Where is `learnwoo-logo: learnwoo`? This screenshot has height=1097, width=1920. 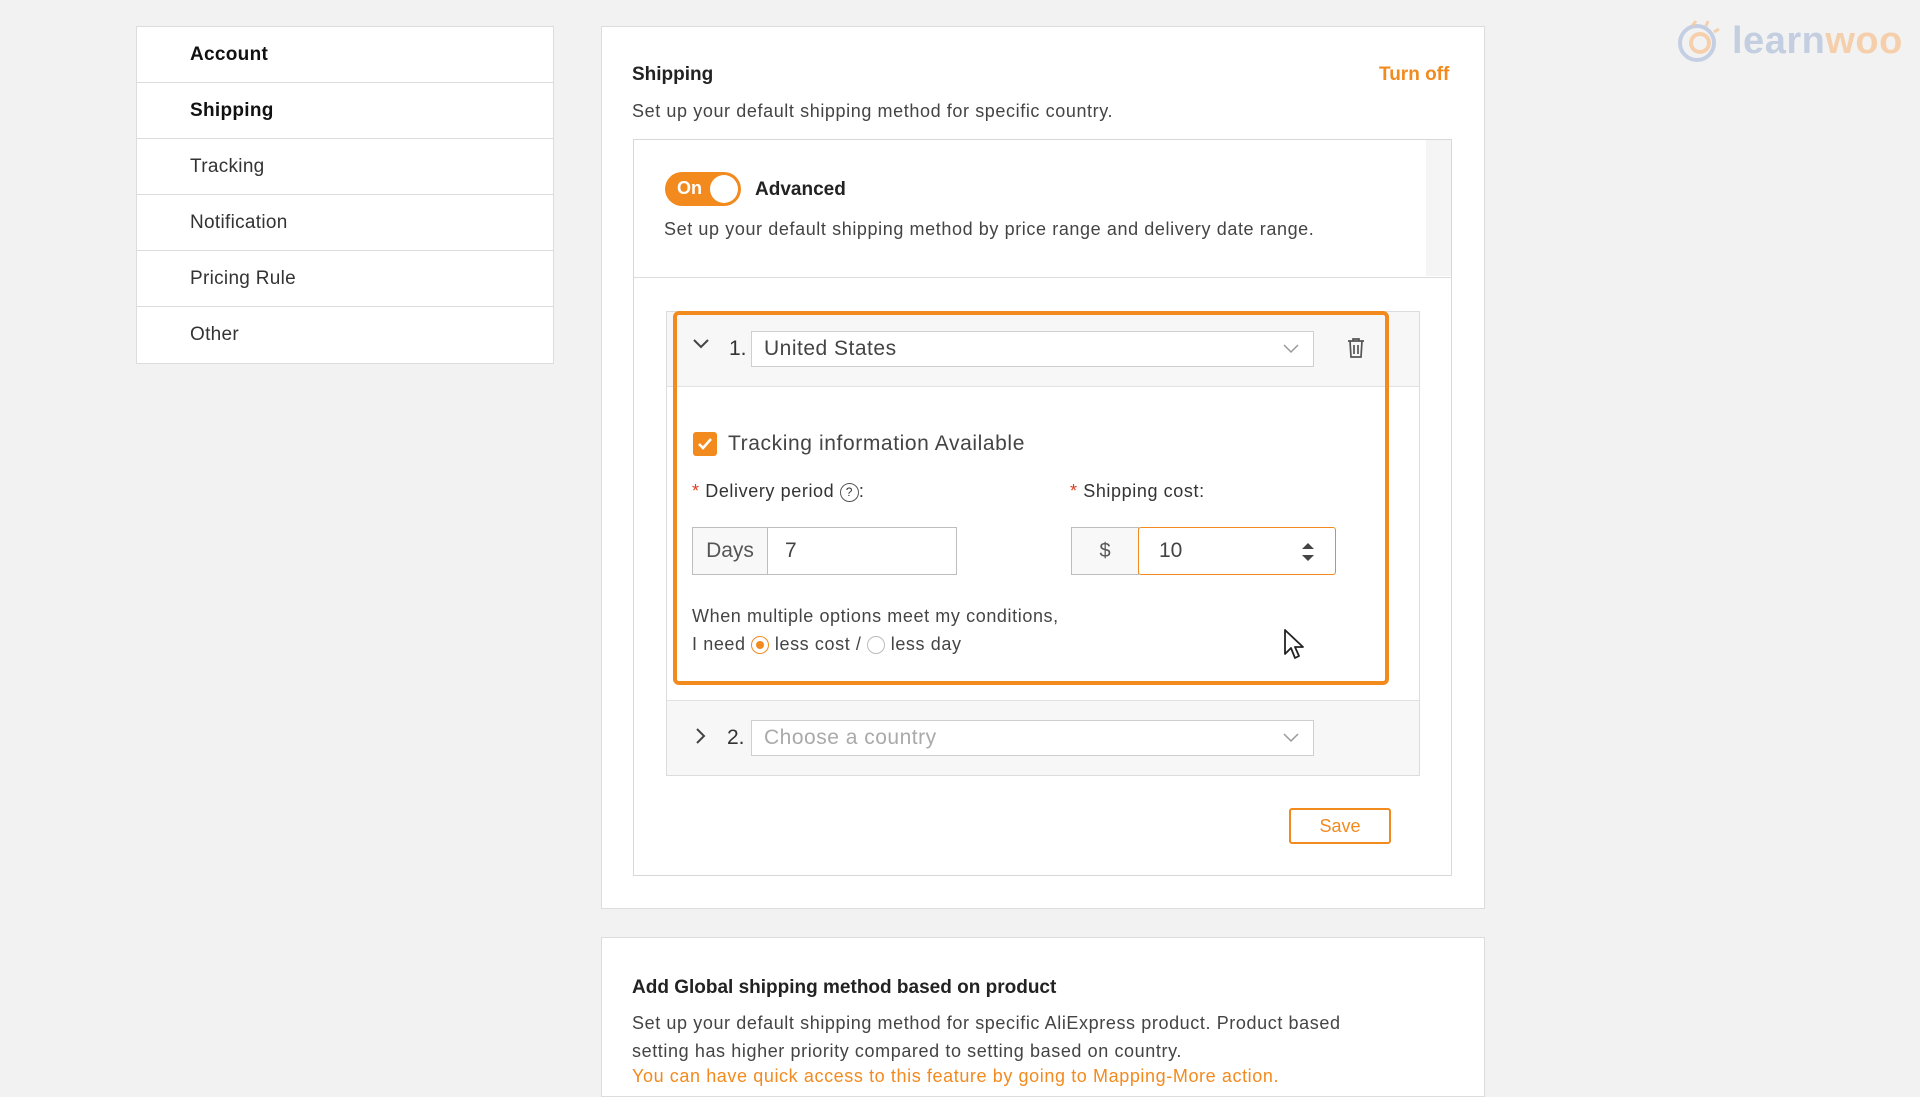 learnwoo-logo: learnwoo is located at coordinates (1786, 43).